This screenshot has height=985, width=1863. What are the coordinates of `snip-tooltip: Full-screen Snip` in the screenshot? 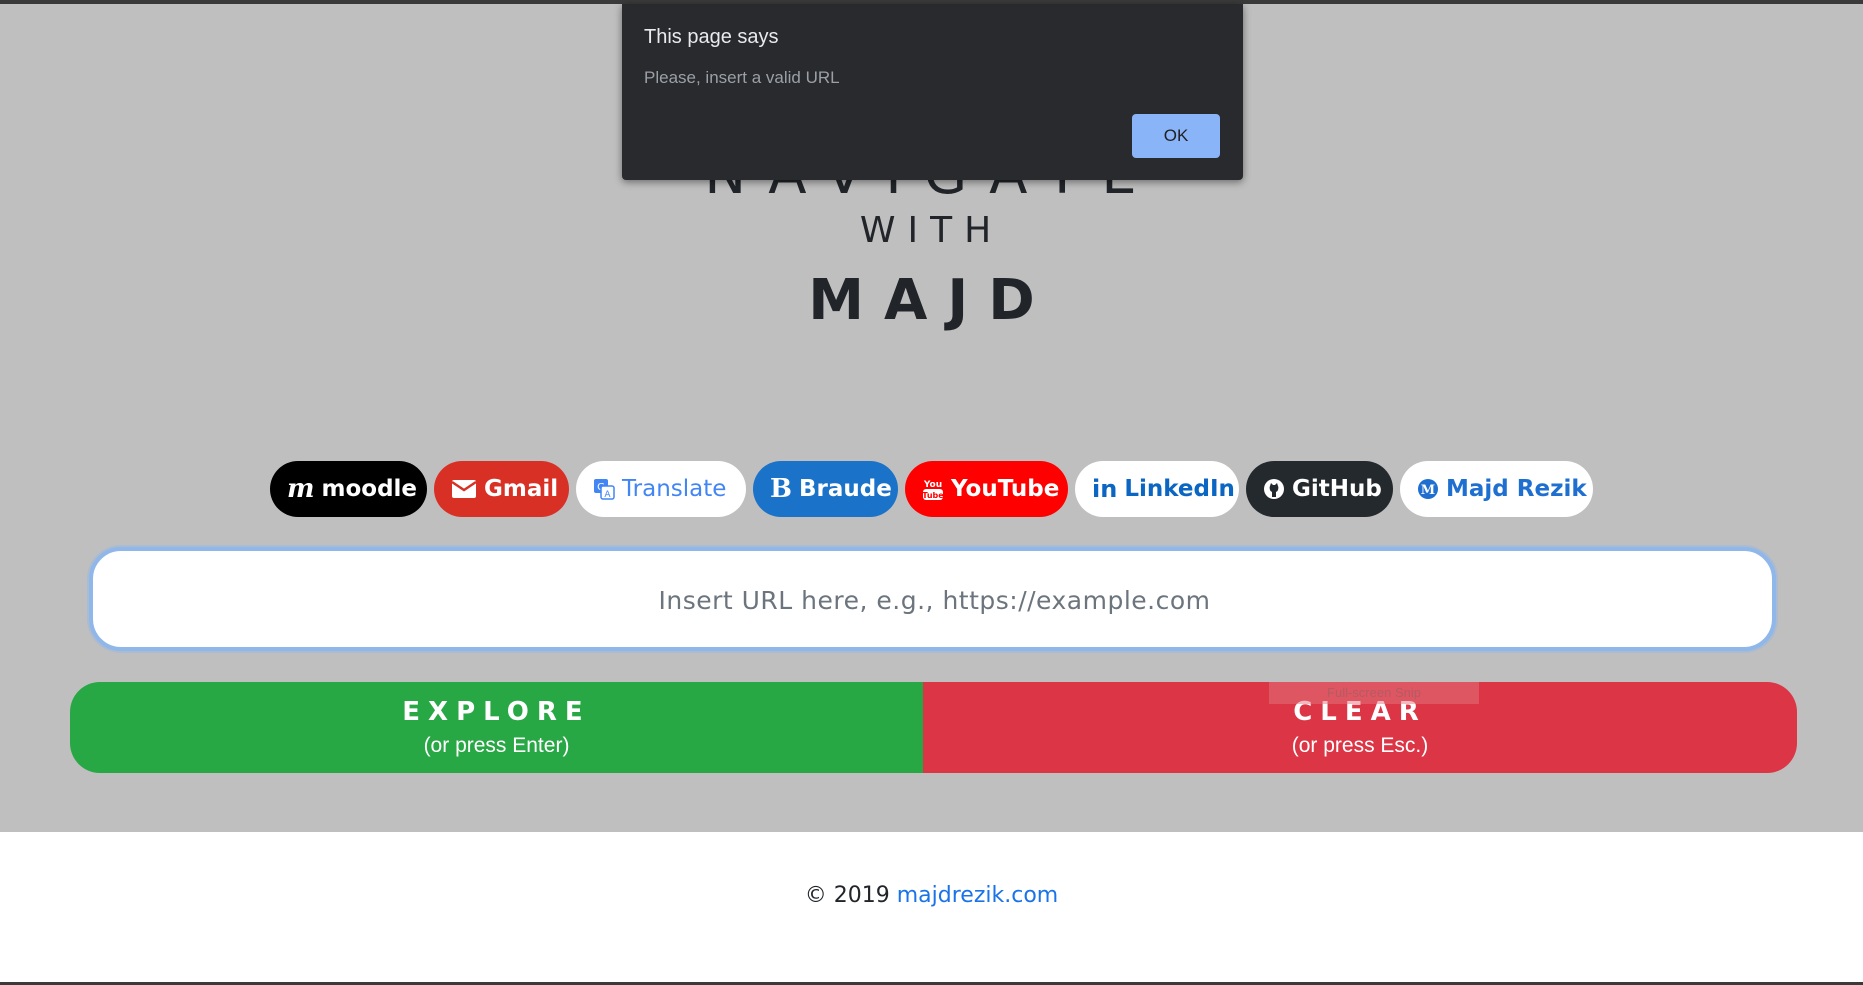 It's located at (1374, 693).